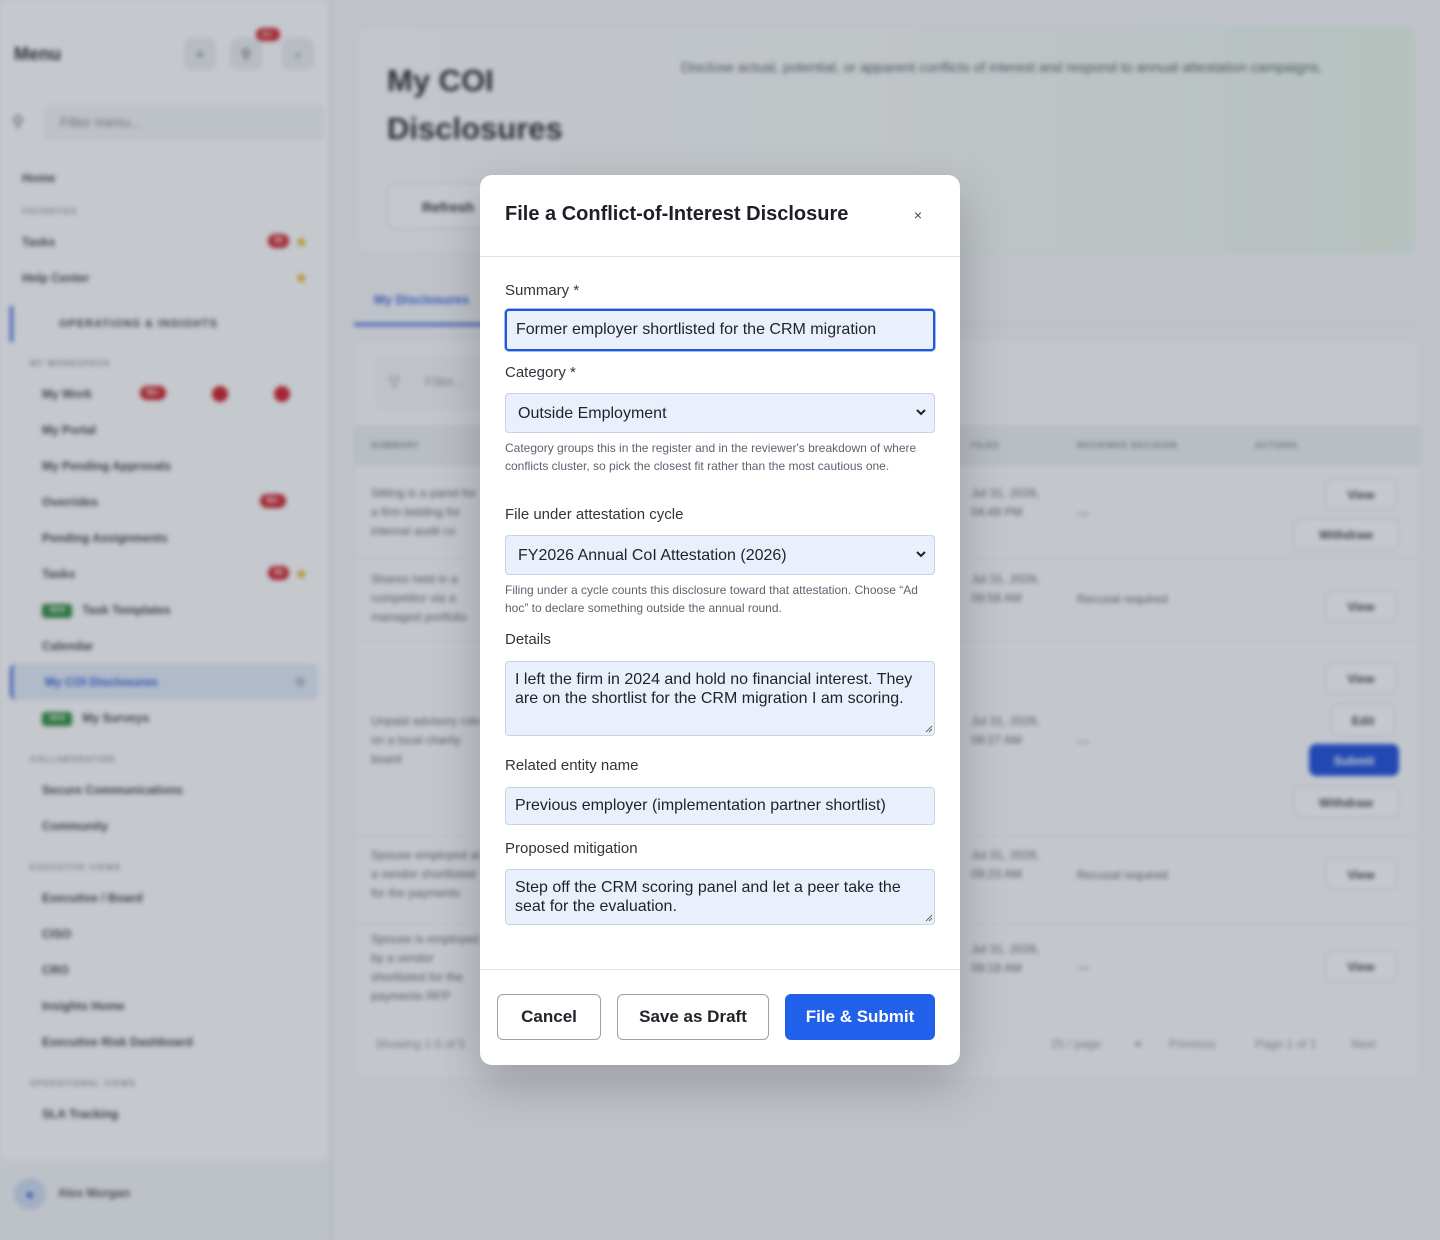 The image size is (1440, 1240). Describe the element at coordinates (720, 330) in the screenshot. I see `summary-input` at that location.